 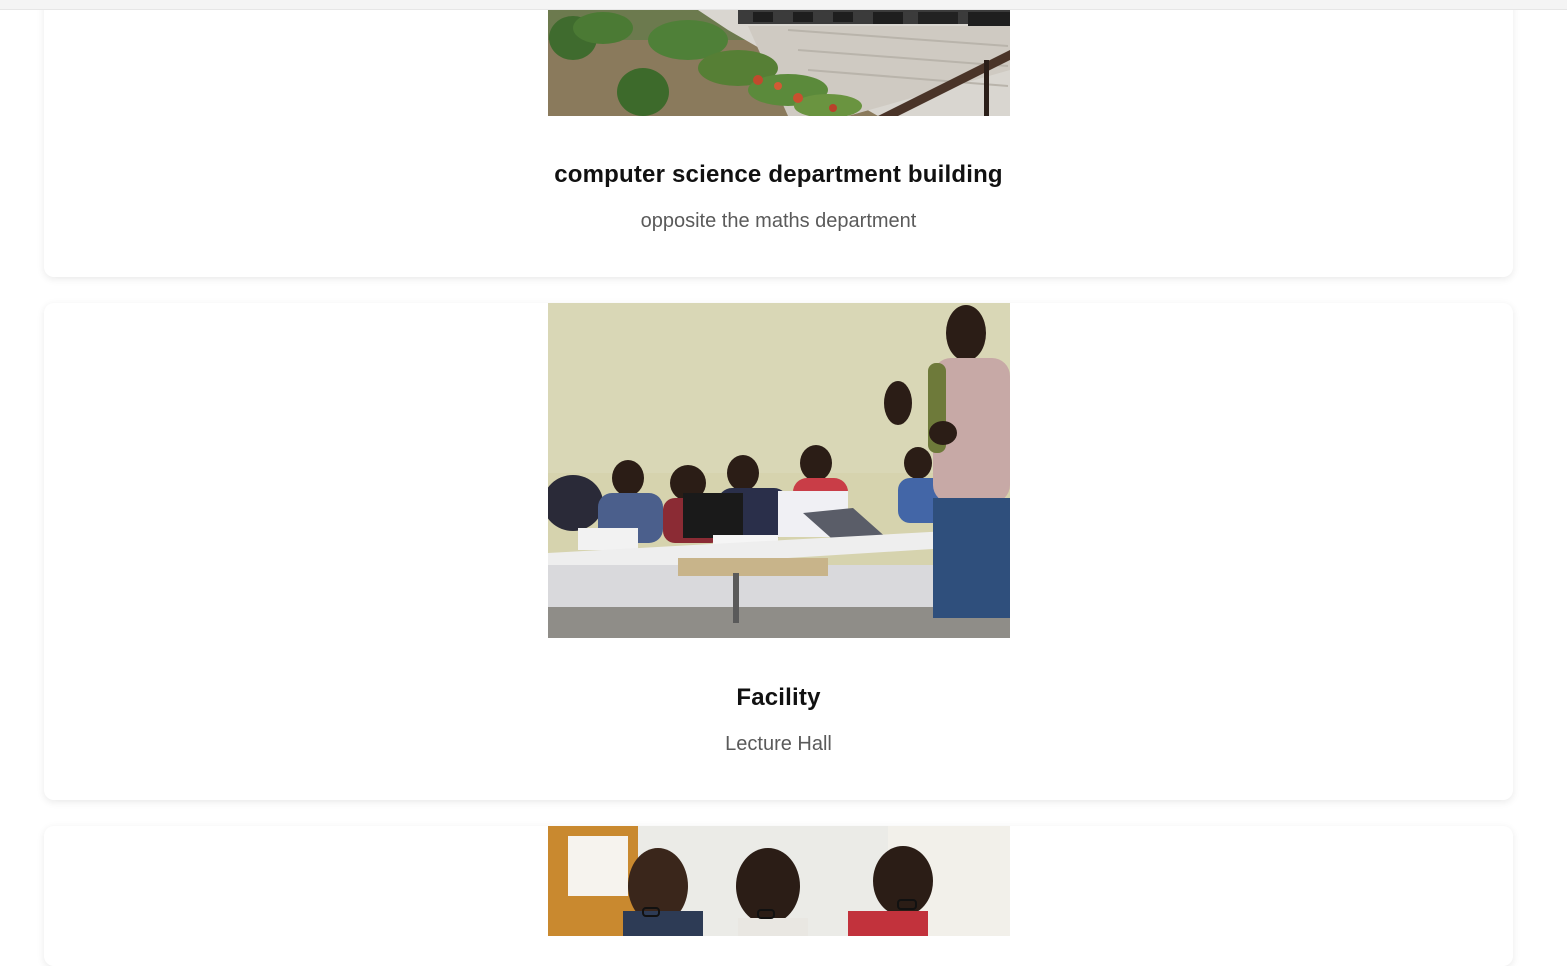 What do you see at coordinates (783, 5) in the screenshot?
I see `browser-top-edge` at bounding box center [783, 5].